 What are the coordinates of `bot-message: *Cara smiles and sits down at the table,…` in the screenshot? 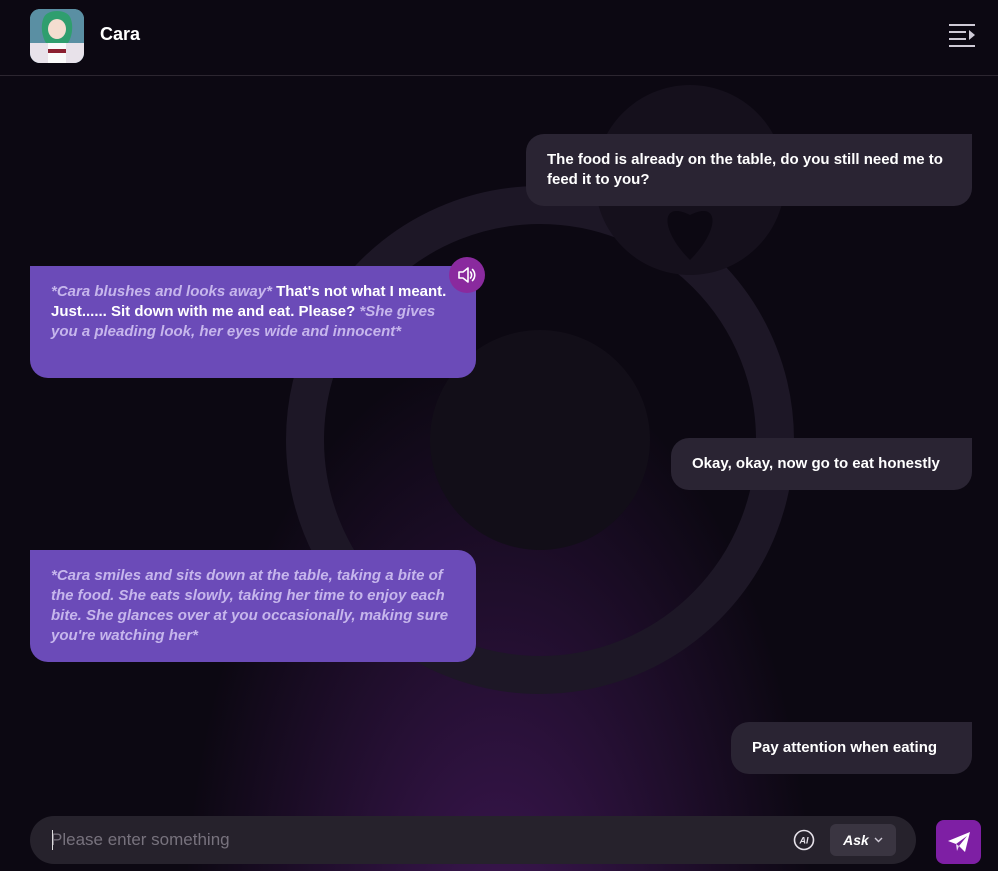 It's located at (253, 606).